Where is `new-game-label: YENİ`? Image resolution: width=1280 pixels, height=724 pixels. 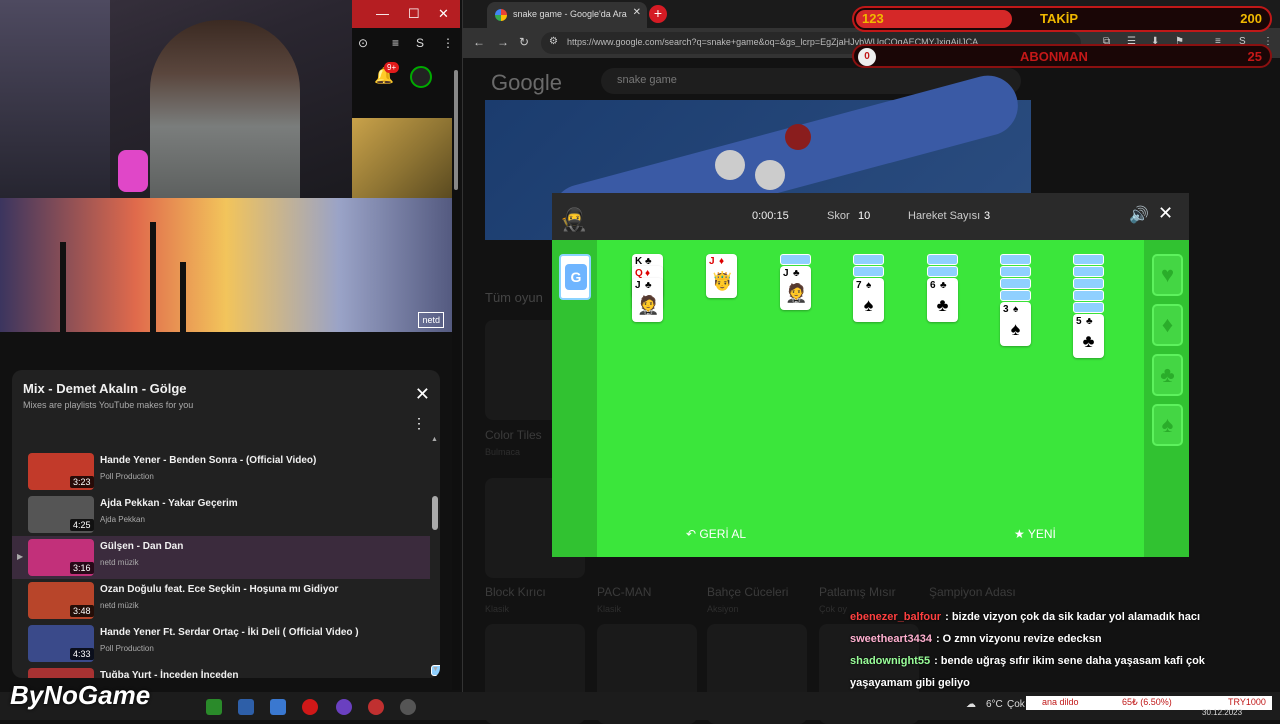 new-game-label: YENİ is located at coordinates (1041, 534).